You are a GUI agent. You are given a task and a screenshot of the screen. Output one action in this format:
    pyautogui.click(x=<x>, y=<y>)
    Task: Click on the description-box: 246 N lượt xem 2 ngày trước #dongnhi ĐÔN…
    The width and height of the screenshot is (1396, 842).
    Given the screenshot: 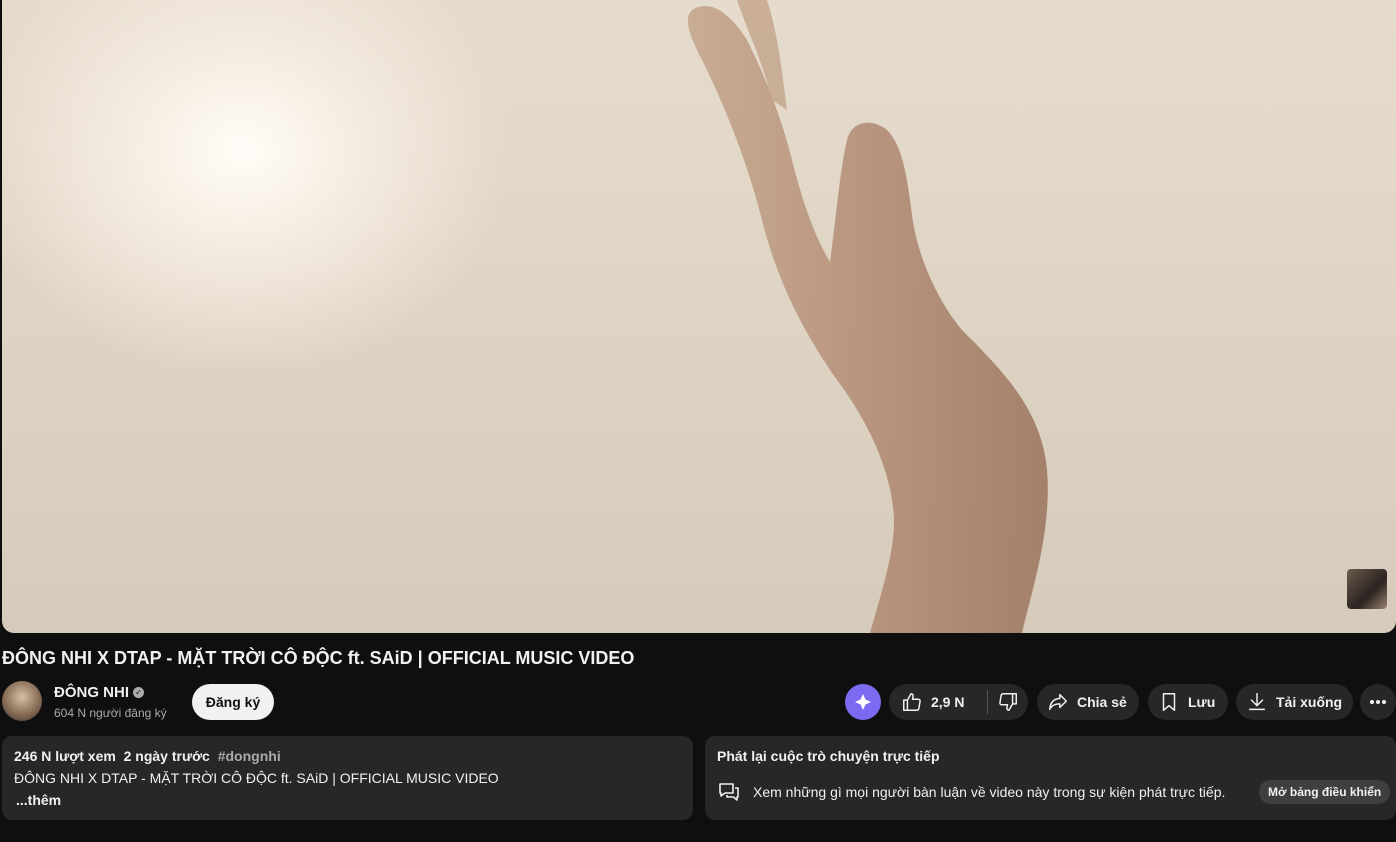 What is the action you would take?
    pyautogui.click(x=347, y=778)
    